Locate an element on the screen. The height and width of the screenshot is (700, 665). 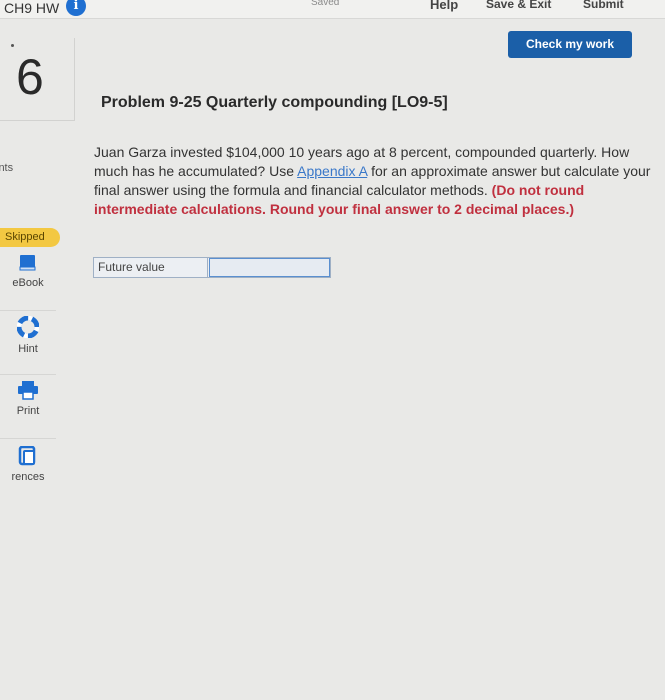
print-tool: Print is located at coordinates (28, 406).